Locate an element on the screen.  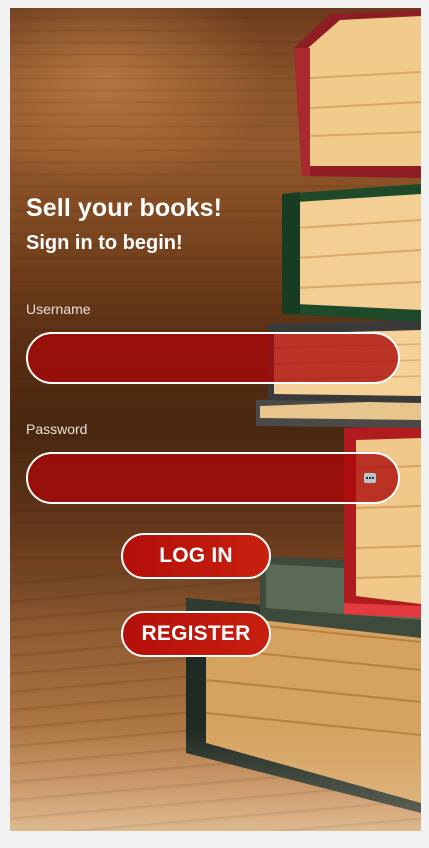
username-input is located at coordinates (213, 358).